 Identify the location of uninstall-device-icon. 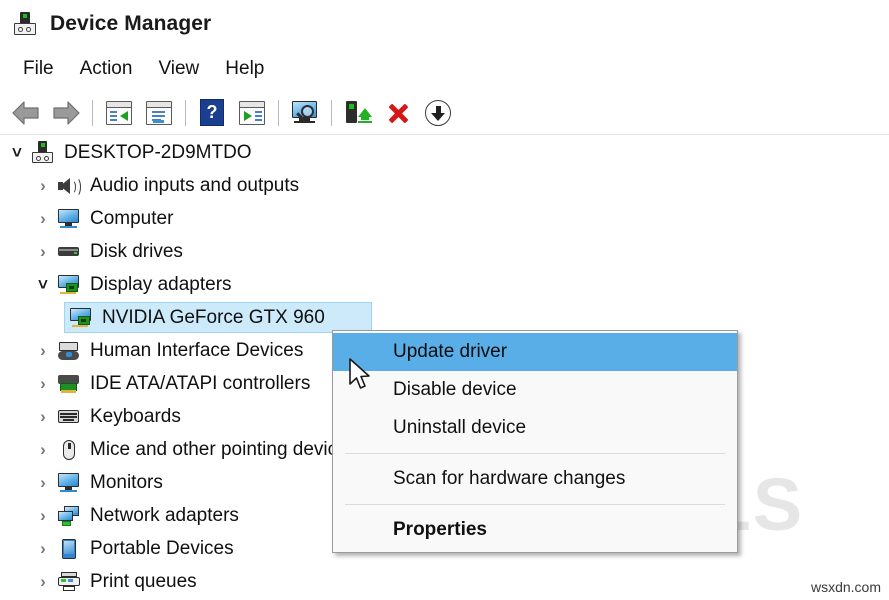
(358, 113).